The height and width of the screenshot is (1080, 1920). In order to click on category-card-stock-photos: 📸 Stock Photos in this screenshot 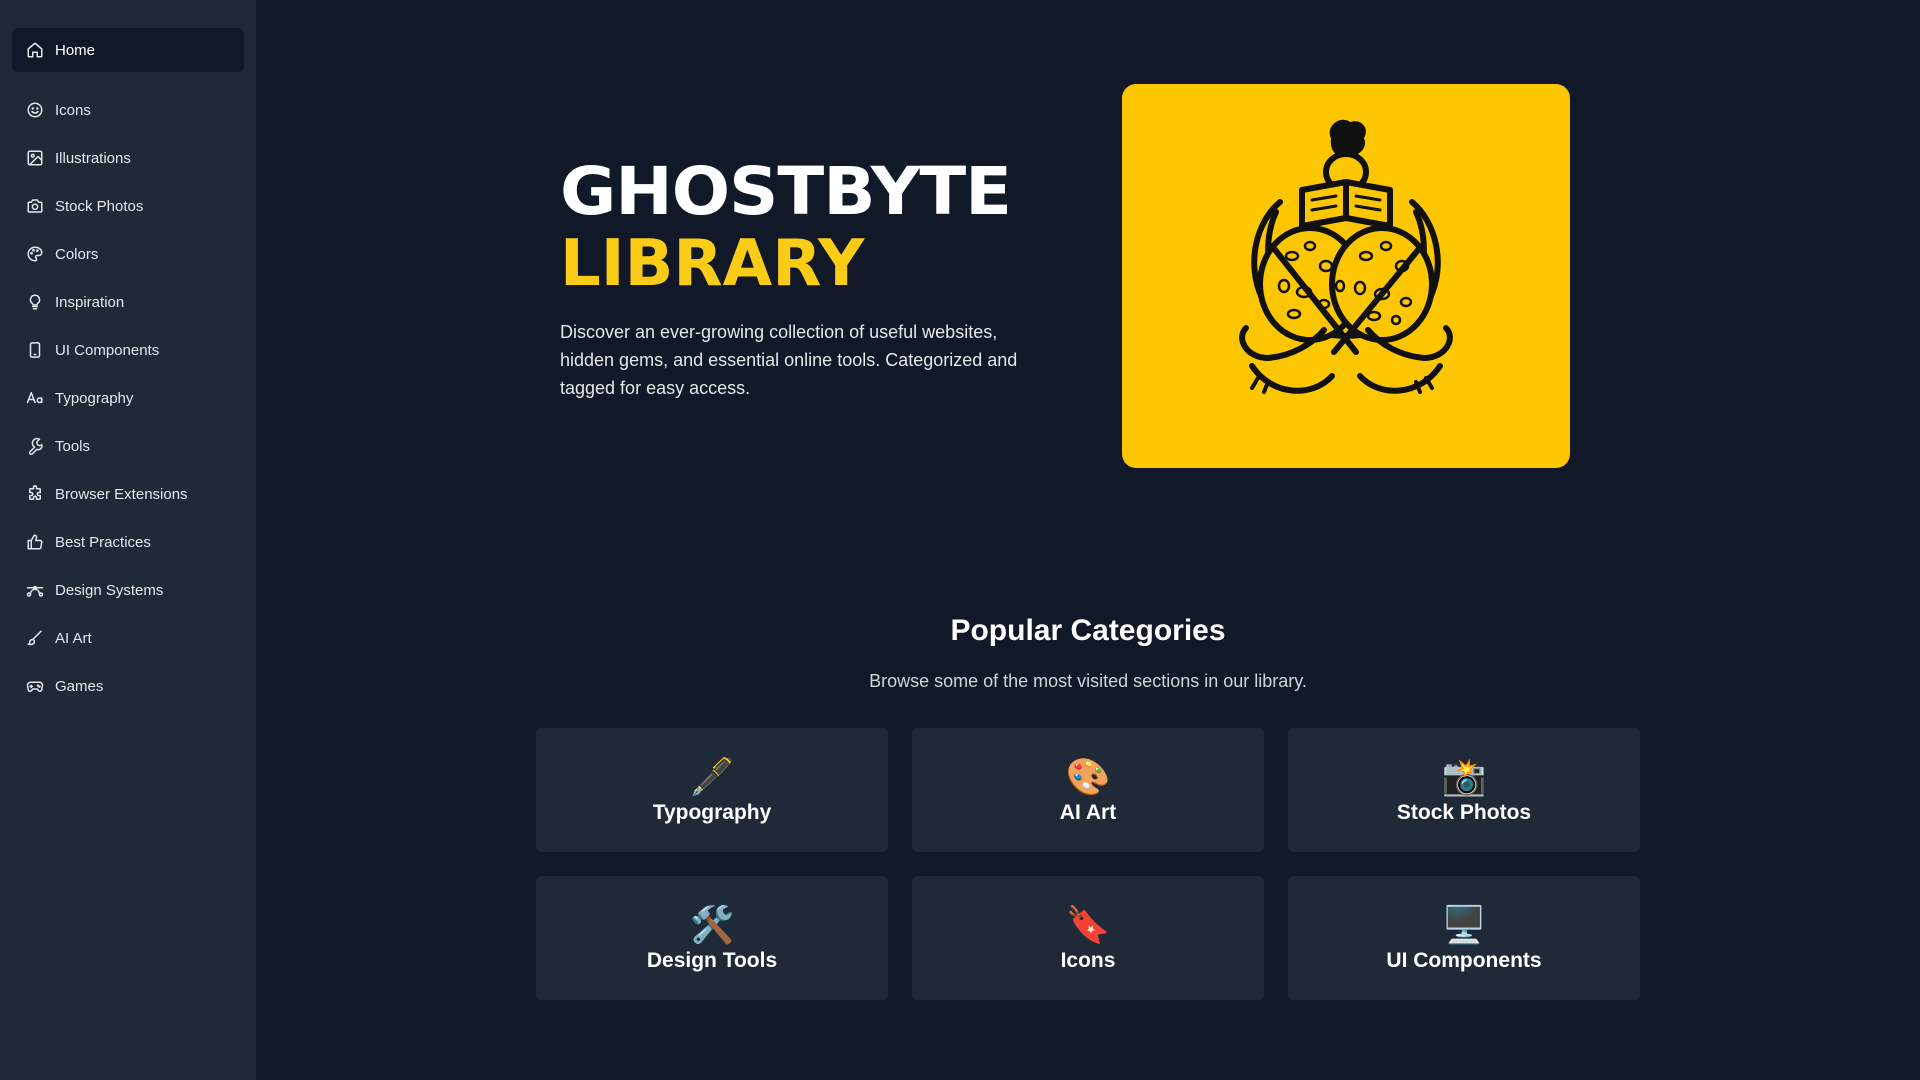, I will do `click(1464, 790)`.